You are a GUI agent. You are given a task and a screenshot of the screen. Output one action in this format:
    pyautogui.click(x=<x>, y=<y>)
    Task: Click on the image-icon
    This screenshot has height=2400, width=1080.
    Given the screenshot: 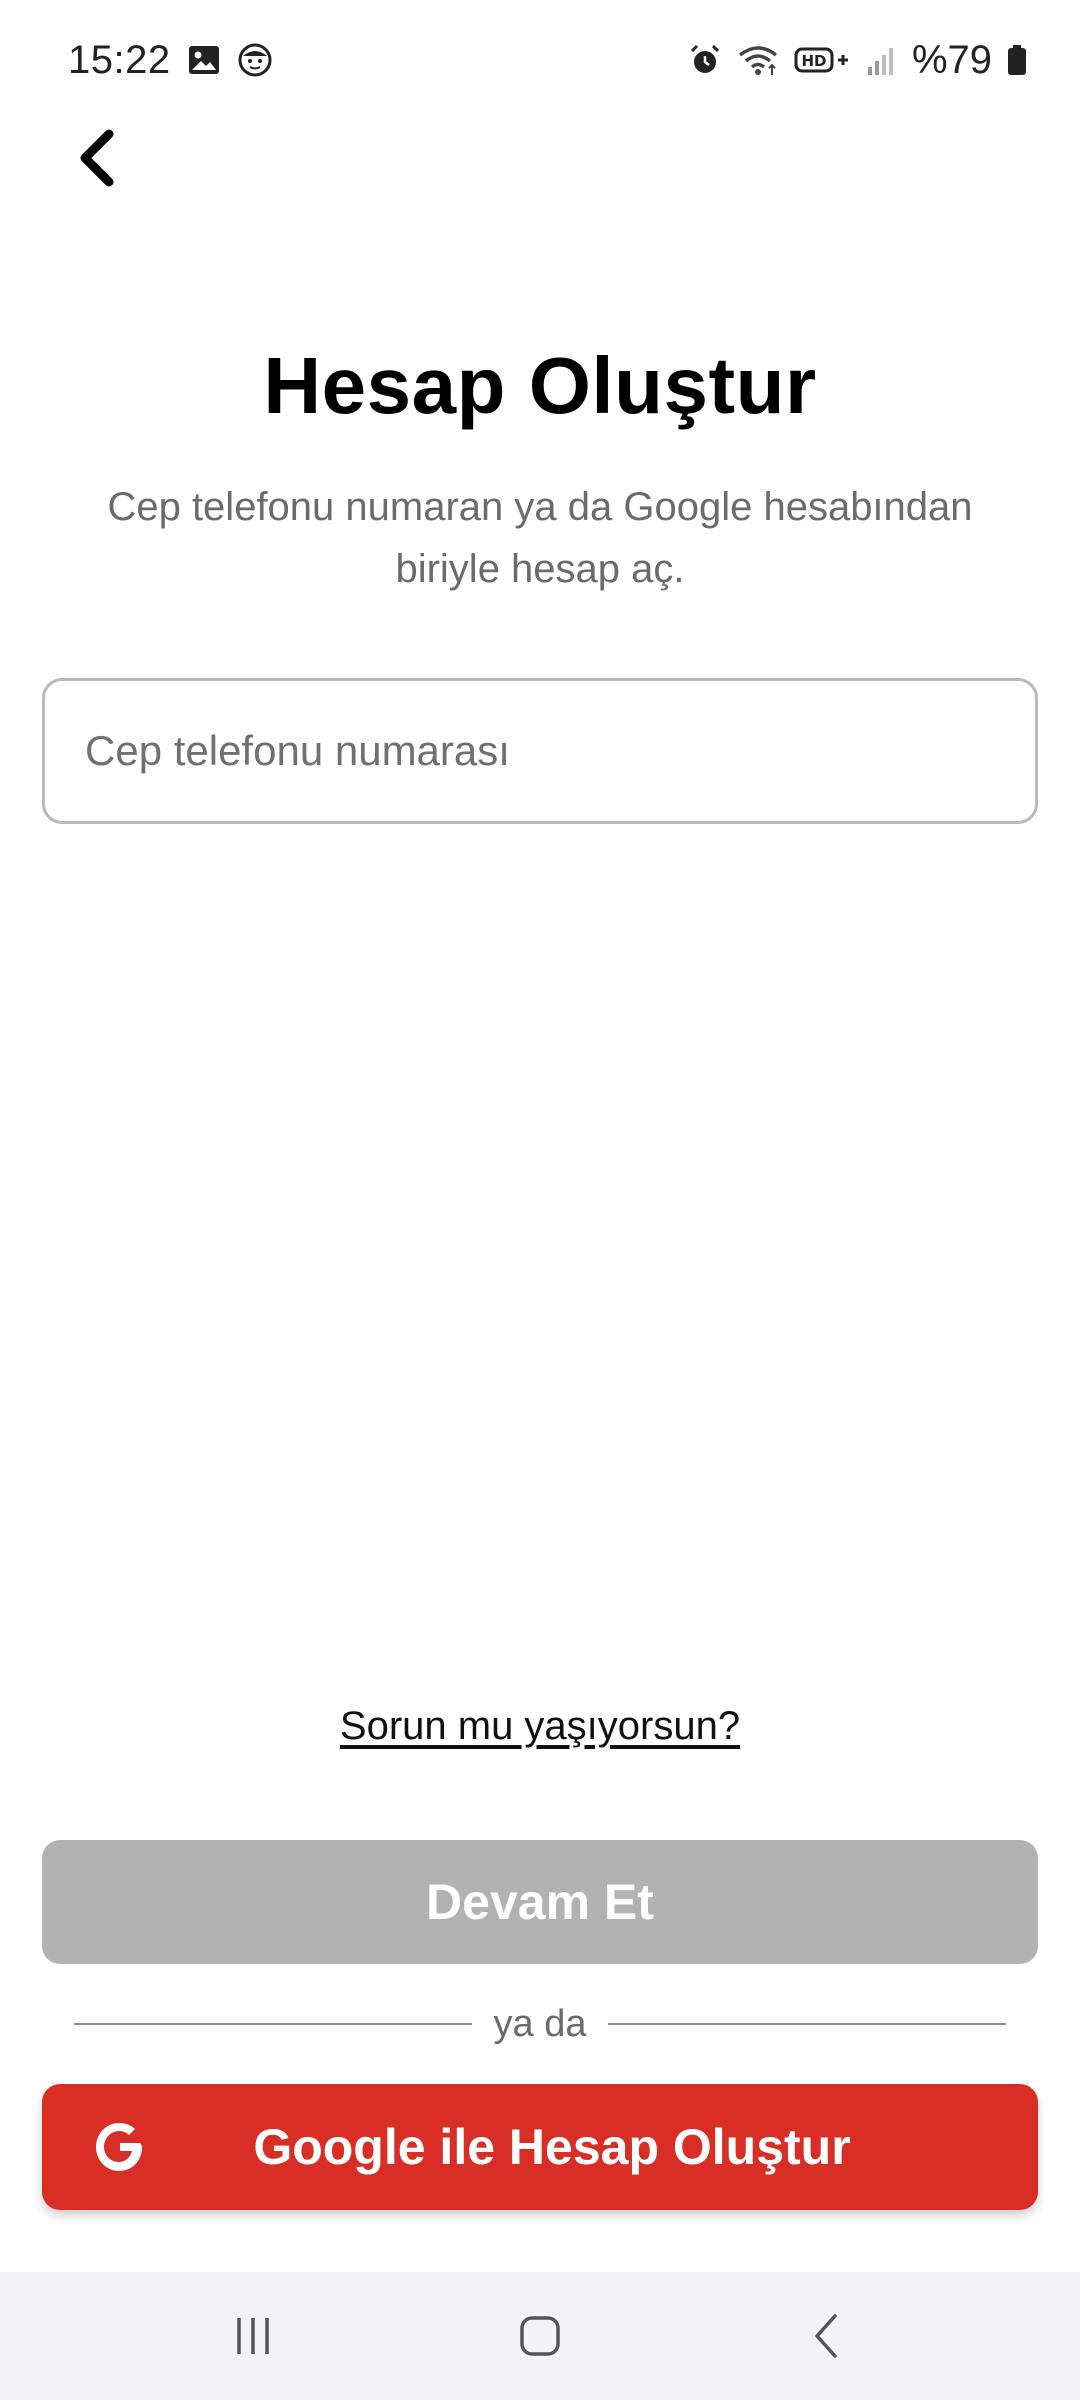 What is the action you would take?
    pyautogui.click(x=204, y=60)
    